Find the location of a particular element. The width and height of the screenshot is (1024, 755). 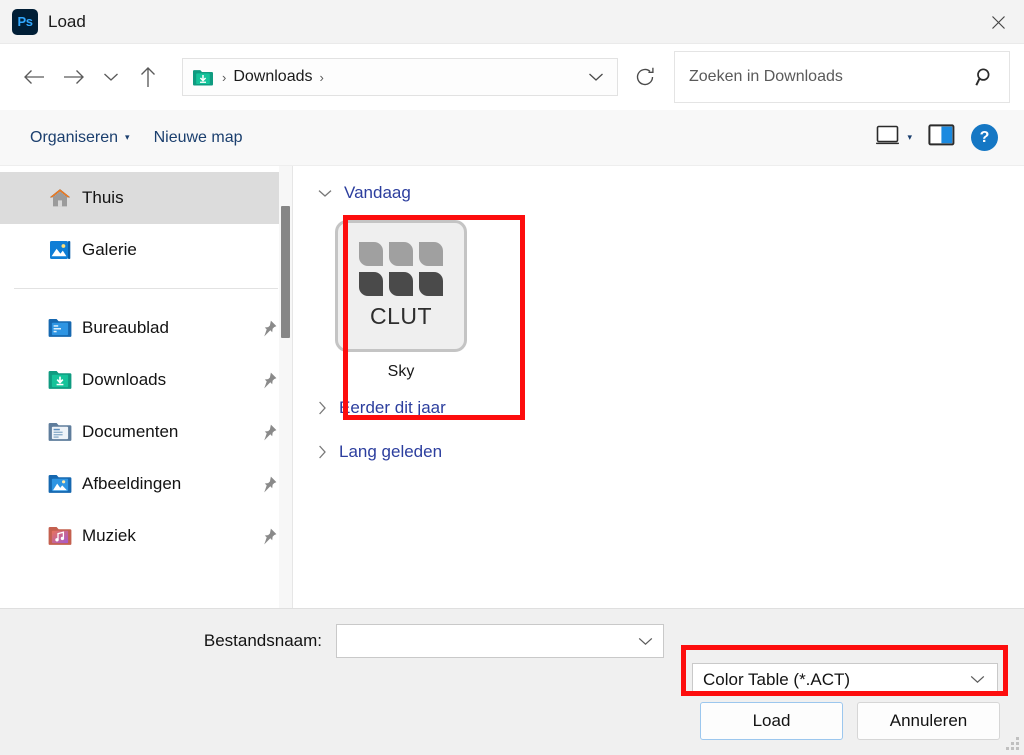

cancel-button: Annuleren is located at coordinates (928, 721).